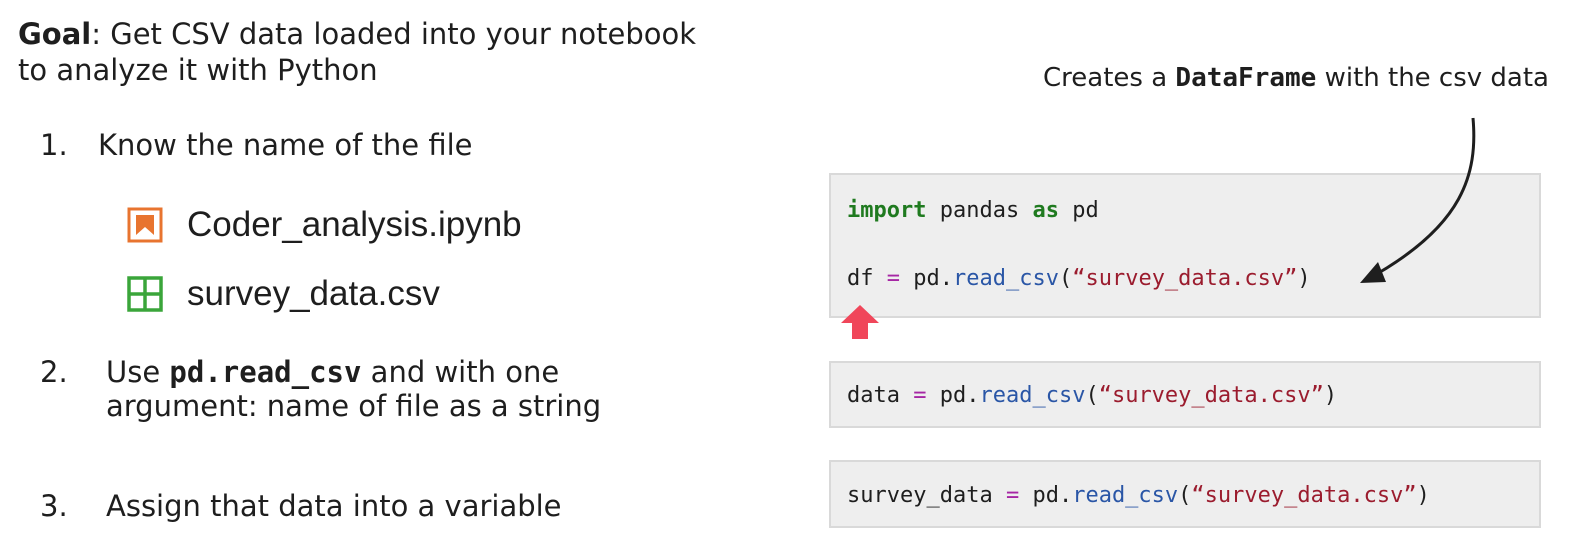  Describe the element at coordinates (1425, 197) in the screenshot. I see `curved-arrow-icon` at that location.